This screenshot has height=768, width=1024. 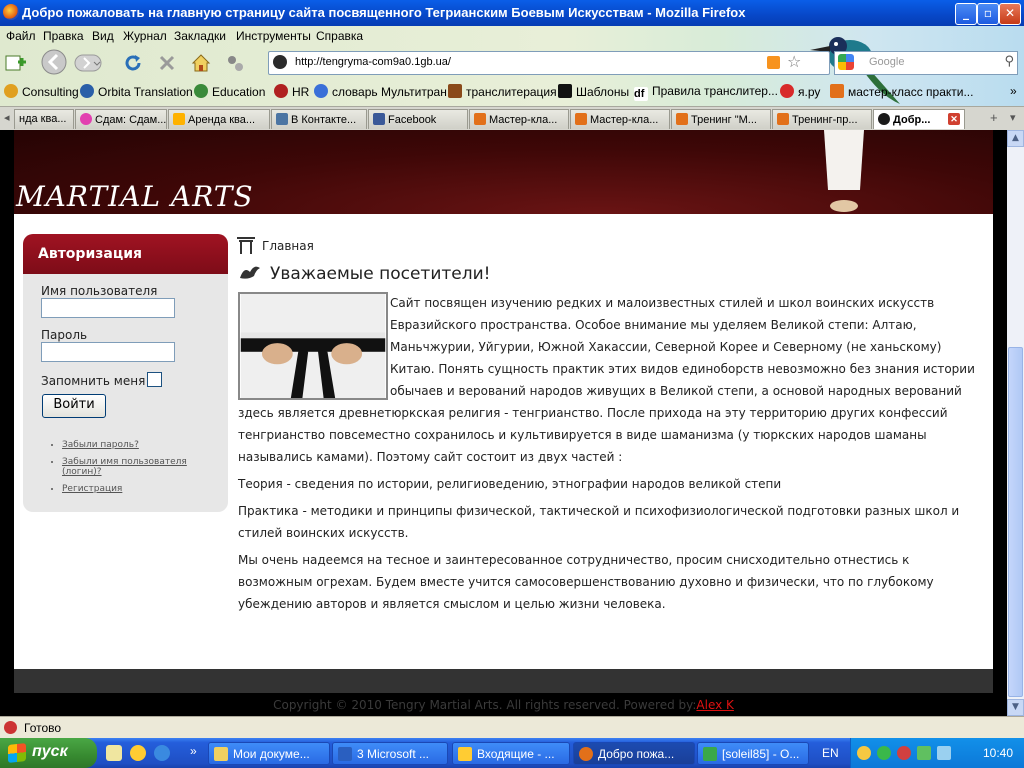 What do you see at coordinates (1010, 14) in the screenshot?
I see `close-window-button: ✕` at bounding box center [1010, 14].